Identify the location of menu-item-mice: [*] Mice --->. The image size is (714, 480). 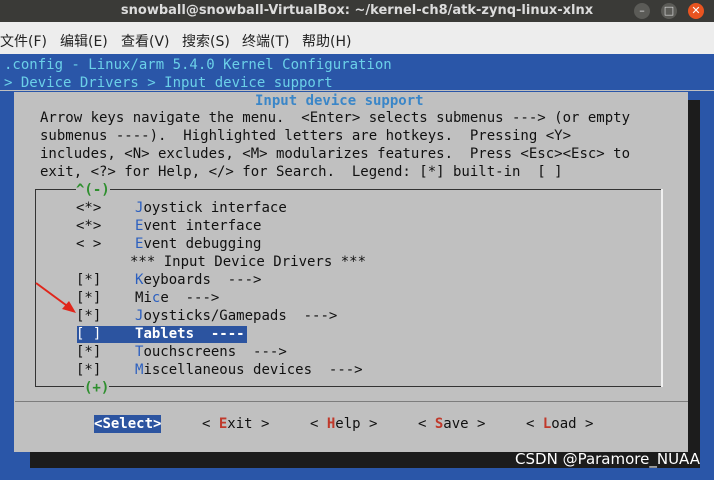
(147, 298).